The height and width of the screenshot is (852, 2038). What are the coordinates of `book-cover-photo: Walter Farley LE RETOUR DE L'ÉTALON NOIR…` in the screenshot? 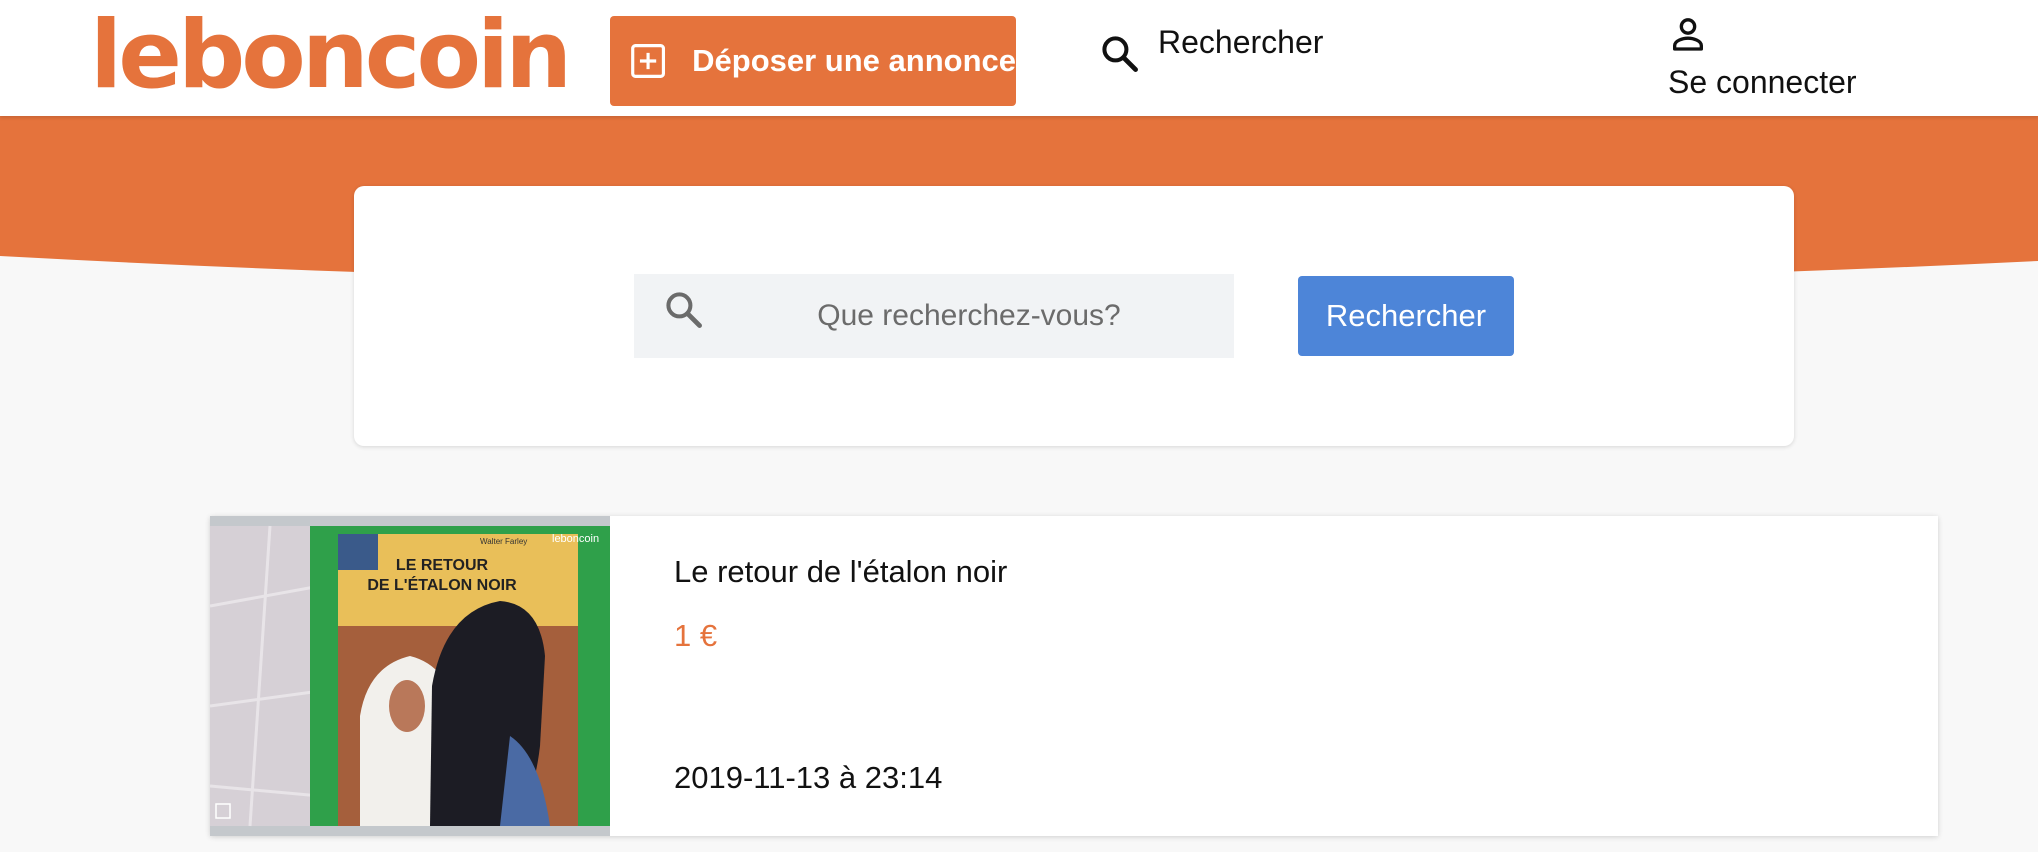 It's located at (410, 676).